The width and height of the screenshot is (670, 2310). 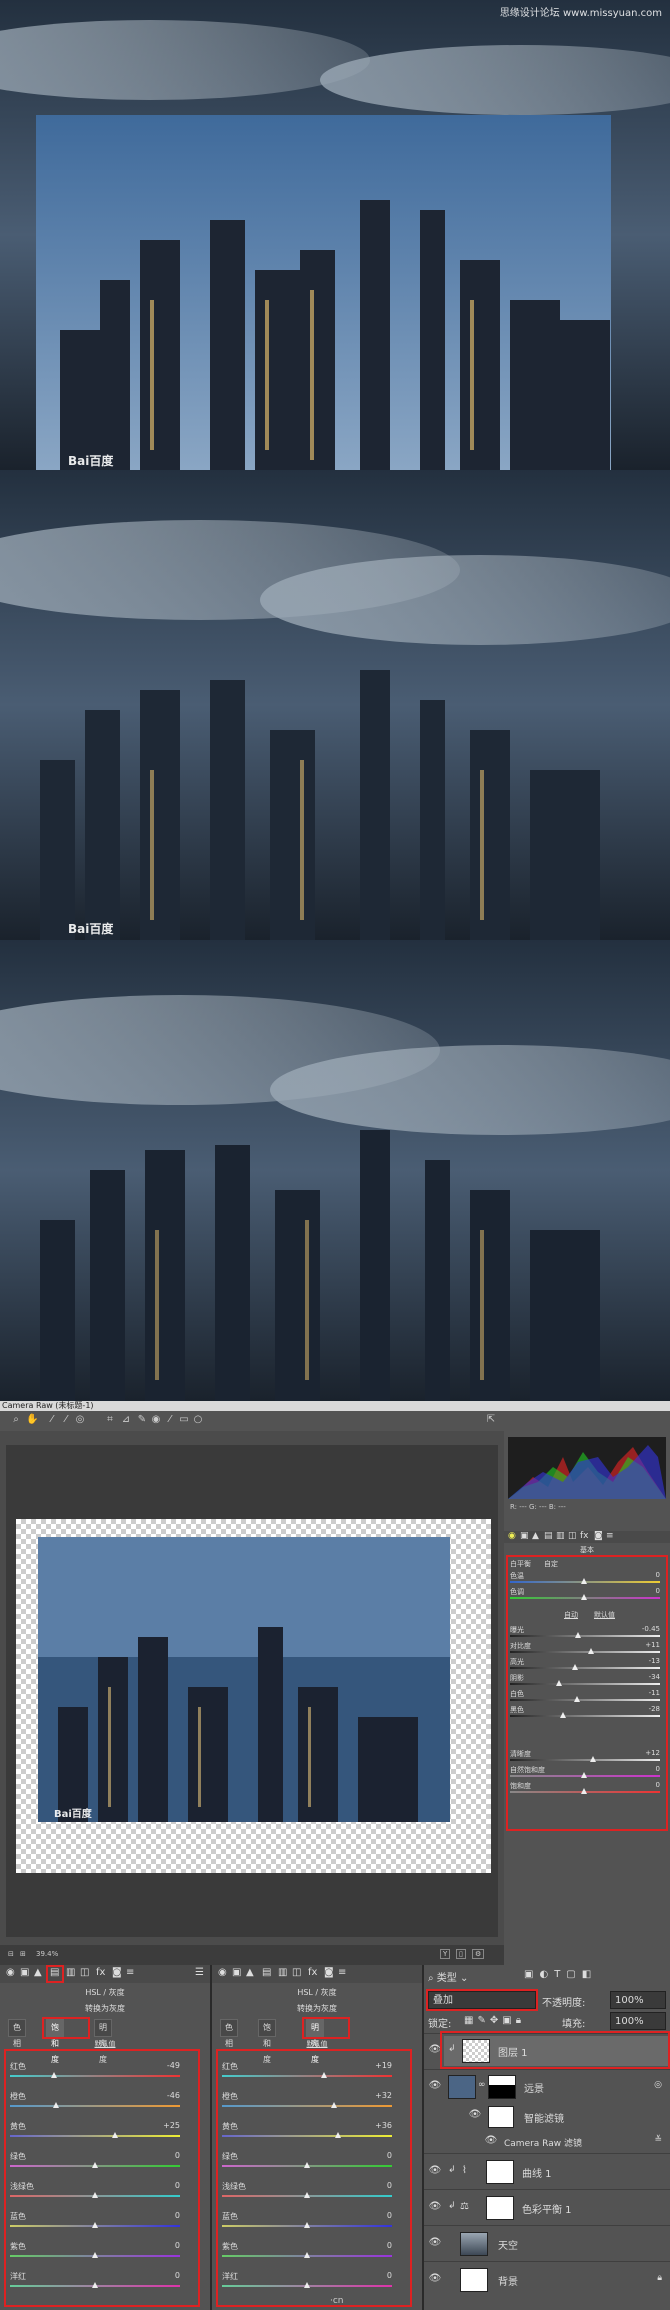 What do you see at coordinates (531, 1974) in the screenshot?
I see `pixel-filter-icon: ▣` at bounding box center [531, 1974].